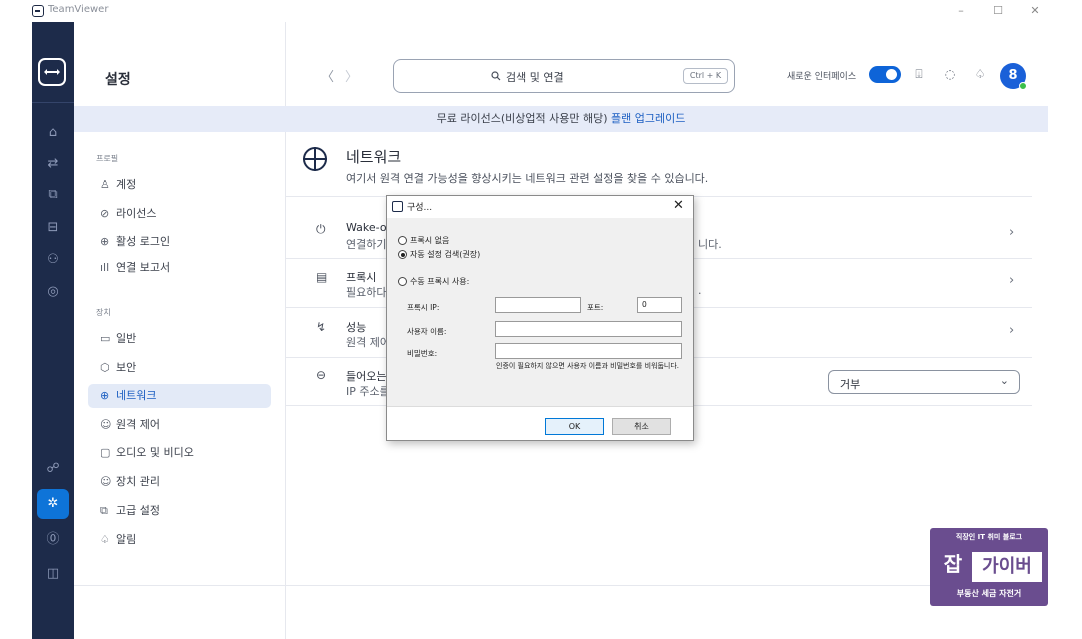  I want to click on nav-item-label: 고급 설정, so click(138, 510).